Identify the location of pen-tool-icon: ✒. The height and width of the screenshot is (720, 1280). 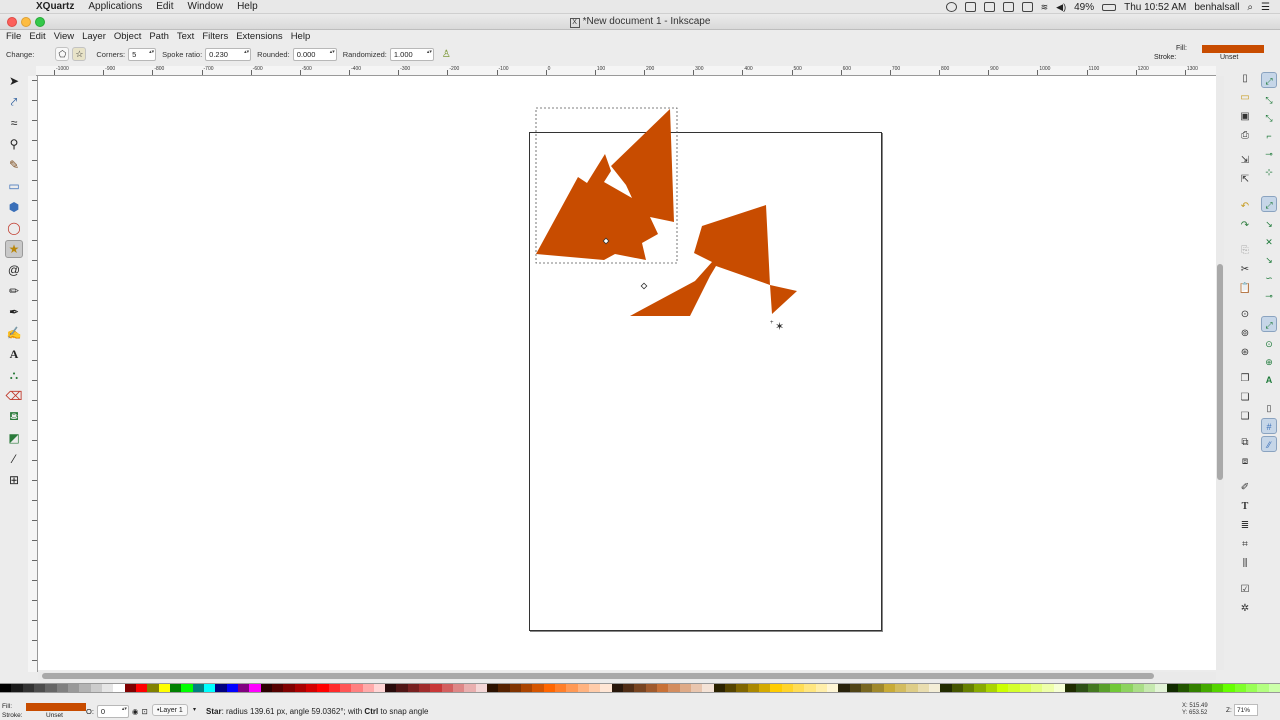
(14, 312).